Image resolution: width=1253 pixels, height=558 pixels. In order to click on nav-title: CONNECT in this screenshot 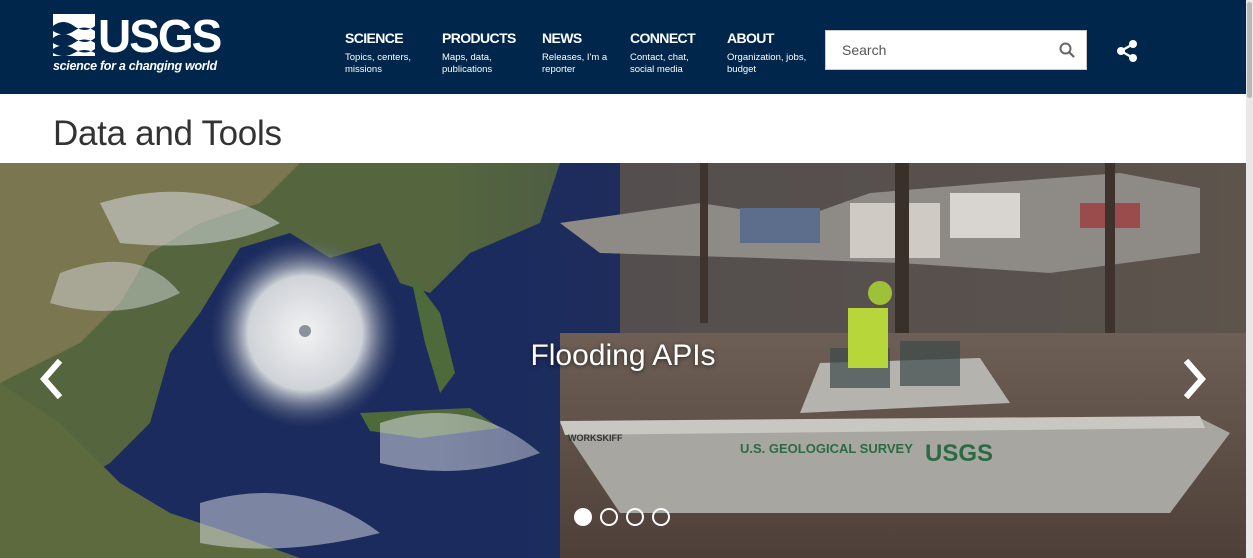, I will do `click(663, 38)`.